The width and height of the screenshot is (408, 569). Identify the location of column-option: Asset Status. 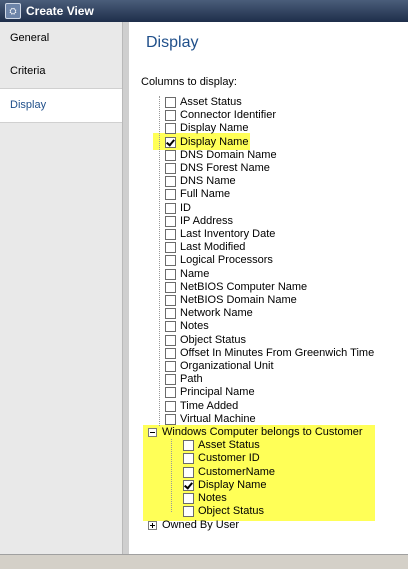
(203, 102).